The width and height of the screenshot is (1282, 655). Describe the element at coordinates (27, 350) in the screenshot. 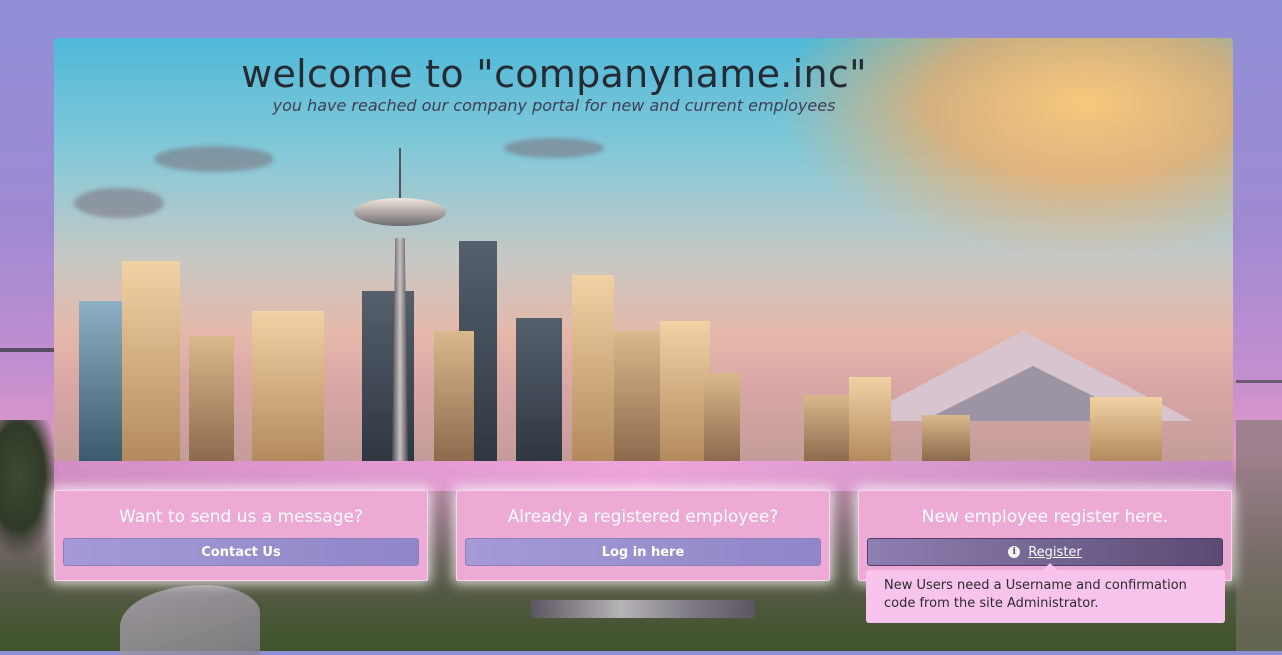

I see `background-crane` at that location.